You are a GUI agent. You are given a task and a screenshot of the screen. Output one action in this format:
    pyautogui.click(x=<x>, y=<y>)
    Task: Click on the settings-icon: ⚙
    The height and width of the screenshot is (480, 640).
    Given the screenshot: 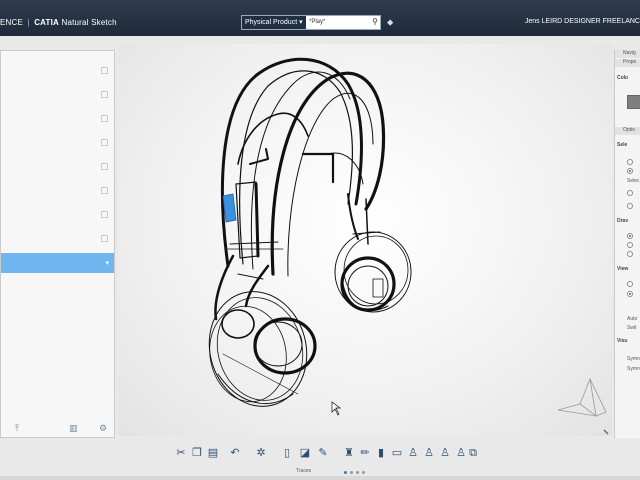 What is the action you would take?
    pyautogui.click(x=103, y=428)
    